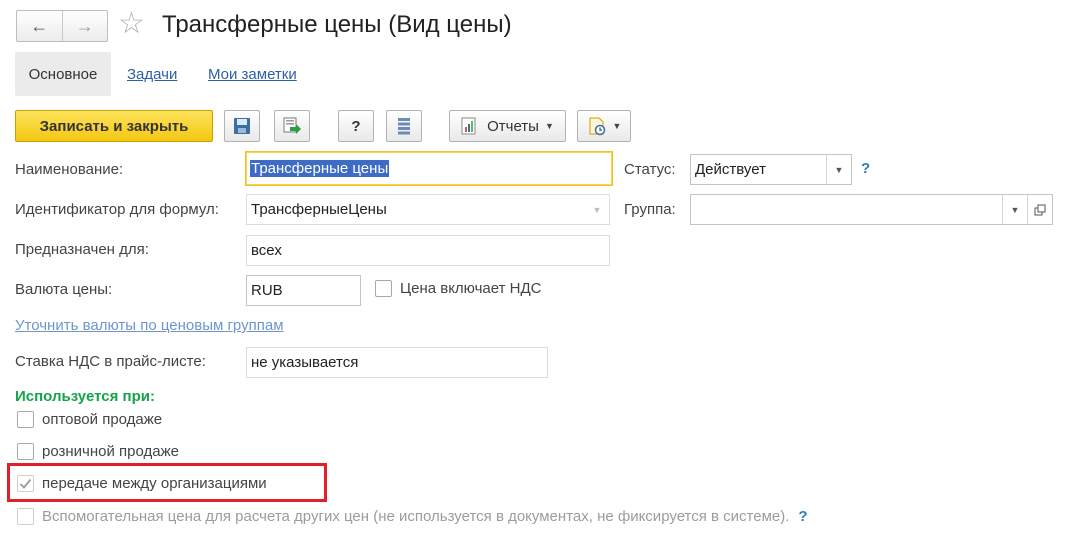  I want to click on currency-field: RUB, so click(303, 290).